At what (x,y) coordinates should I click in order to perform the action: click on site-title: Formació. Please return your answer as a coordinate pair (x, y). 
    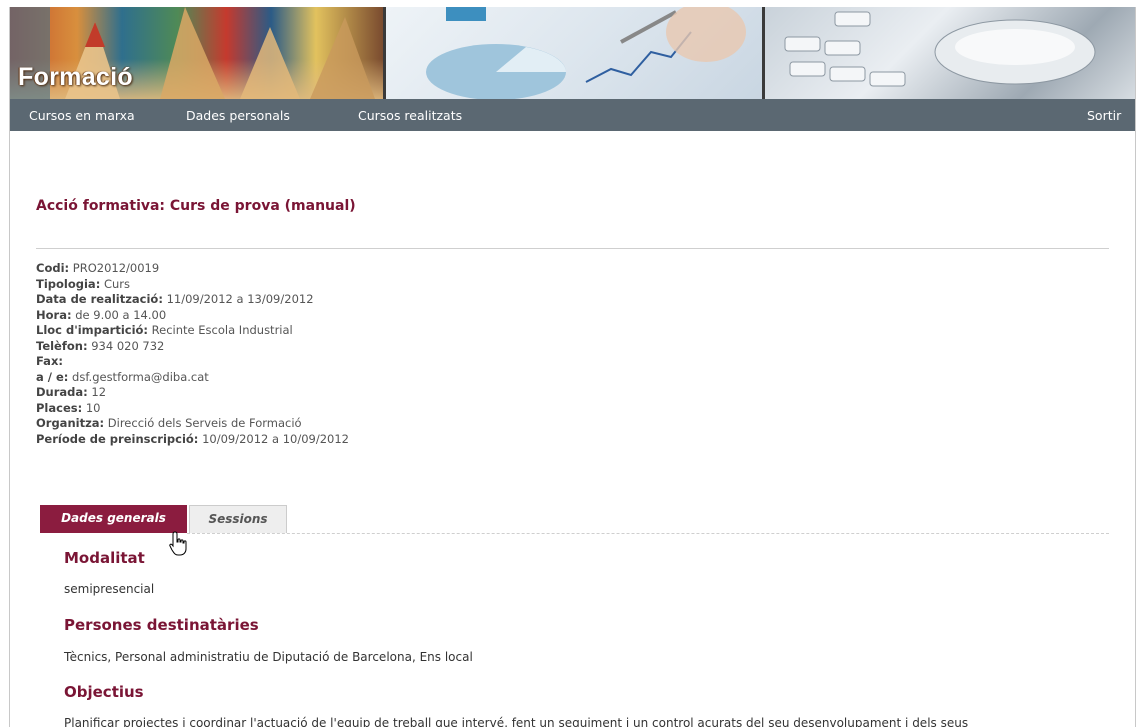
    Looking at the image, I should click on (75, 77).